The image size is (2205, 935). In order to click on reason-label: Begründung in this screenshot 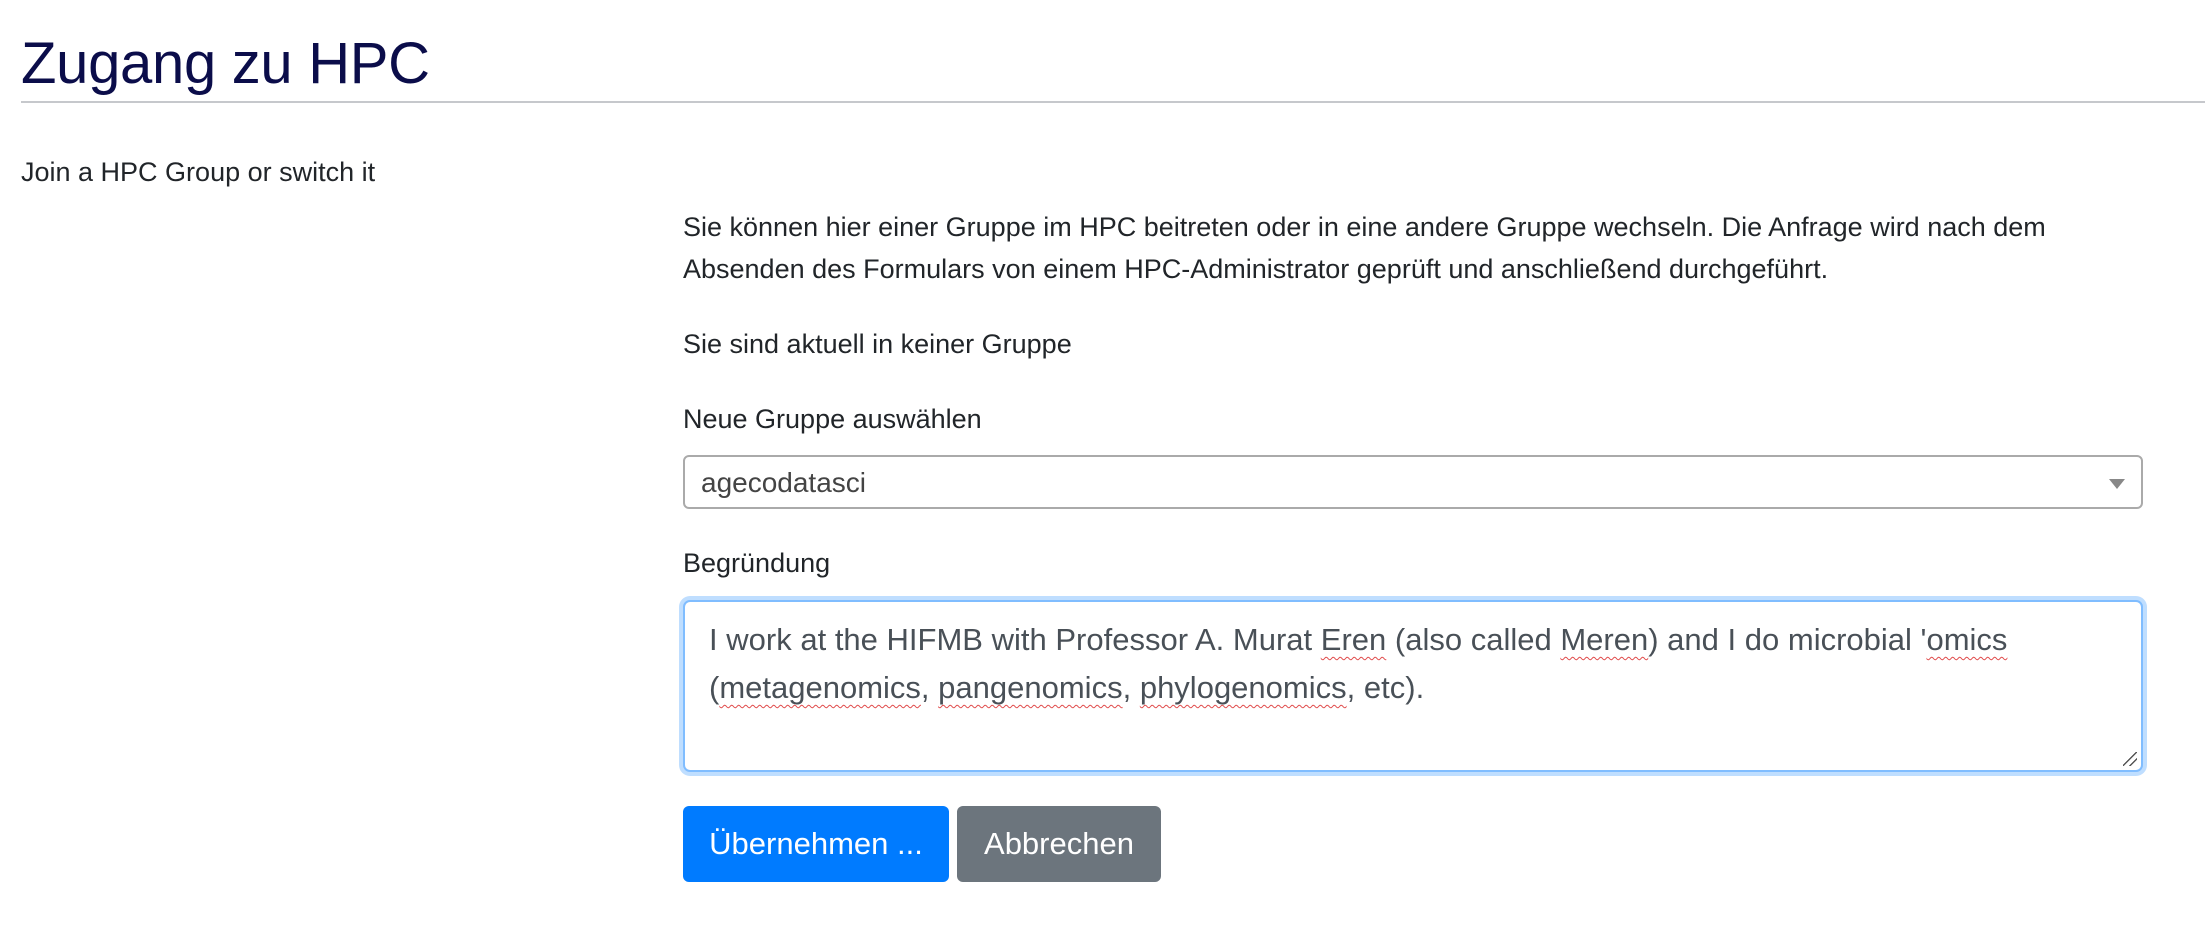, I will do `click(757, 563)`.